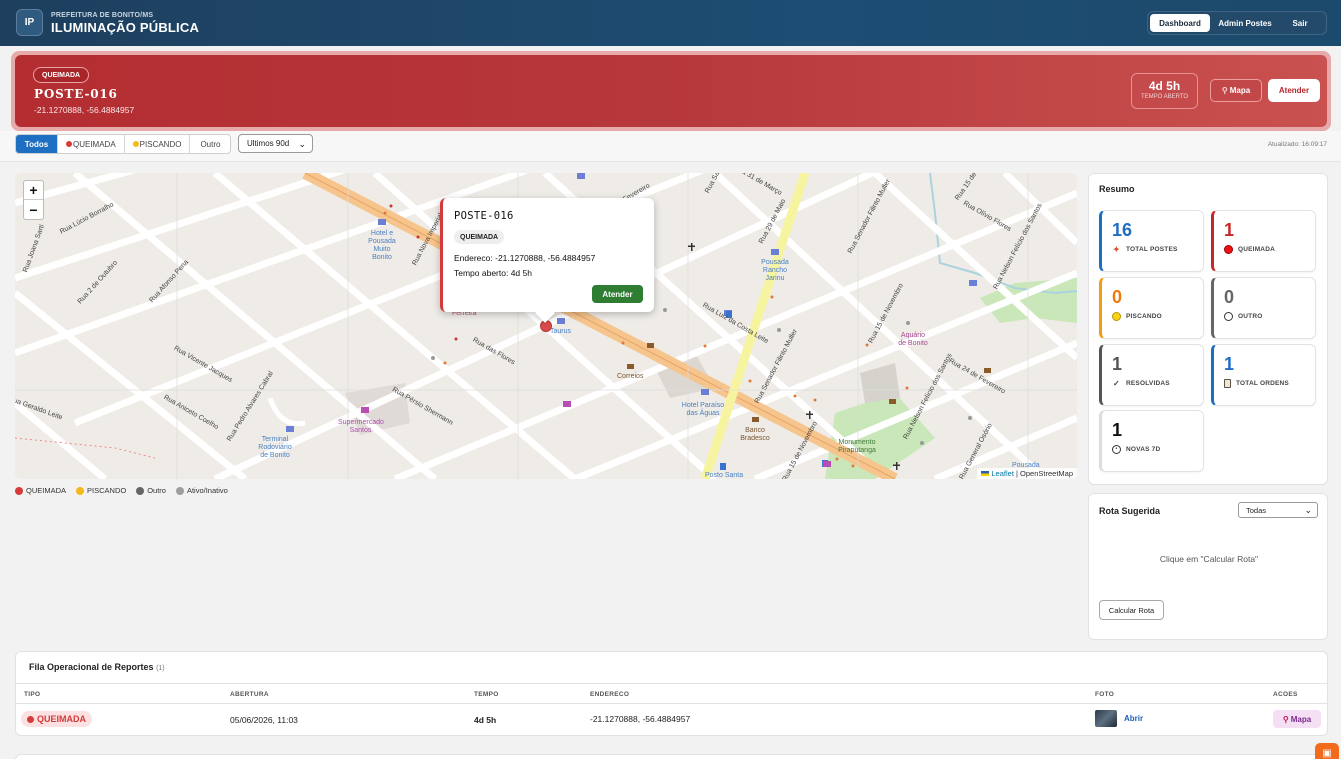 The width and height of the screenshot is (1341, 759). I want to click on main-nav: Dashboard Admin Postes Sair, so click(1237, 23).